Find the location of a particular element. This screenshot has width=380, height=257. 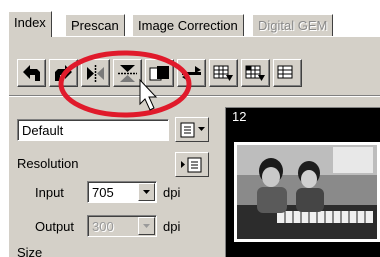

rotate-right-button is located at coordinates (63, 73).